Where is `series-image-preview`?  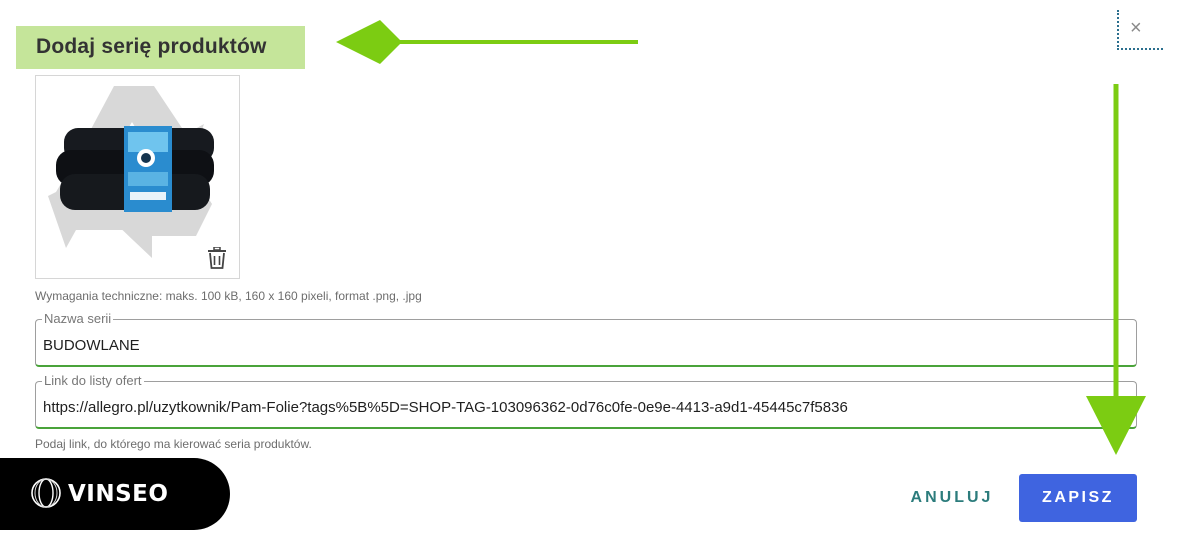 series-image-preview is located at coordinates (137, 177).